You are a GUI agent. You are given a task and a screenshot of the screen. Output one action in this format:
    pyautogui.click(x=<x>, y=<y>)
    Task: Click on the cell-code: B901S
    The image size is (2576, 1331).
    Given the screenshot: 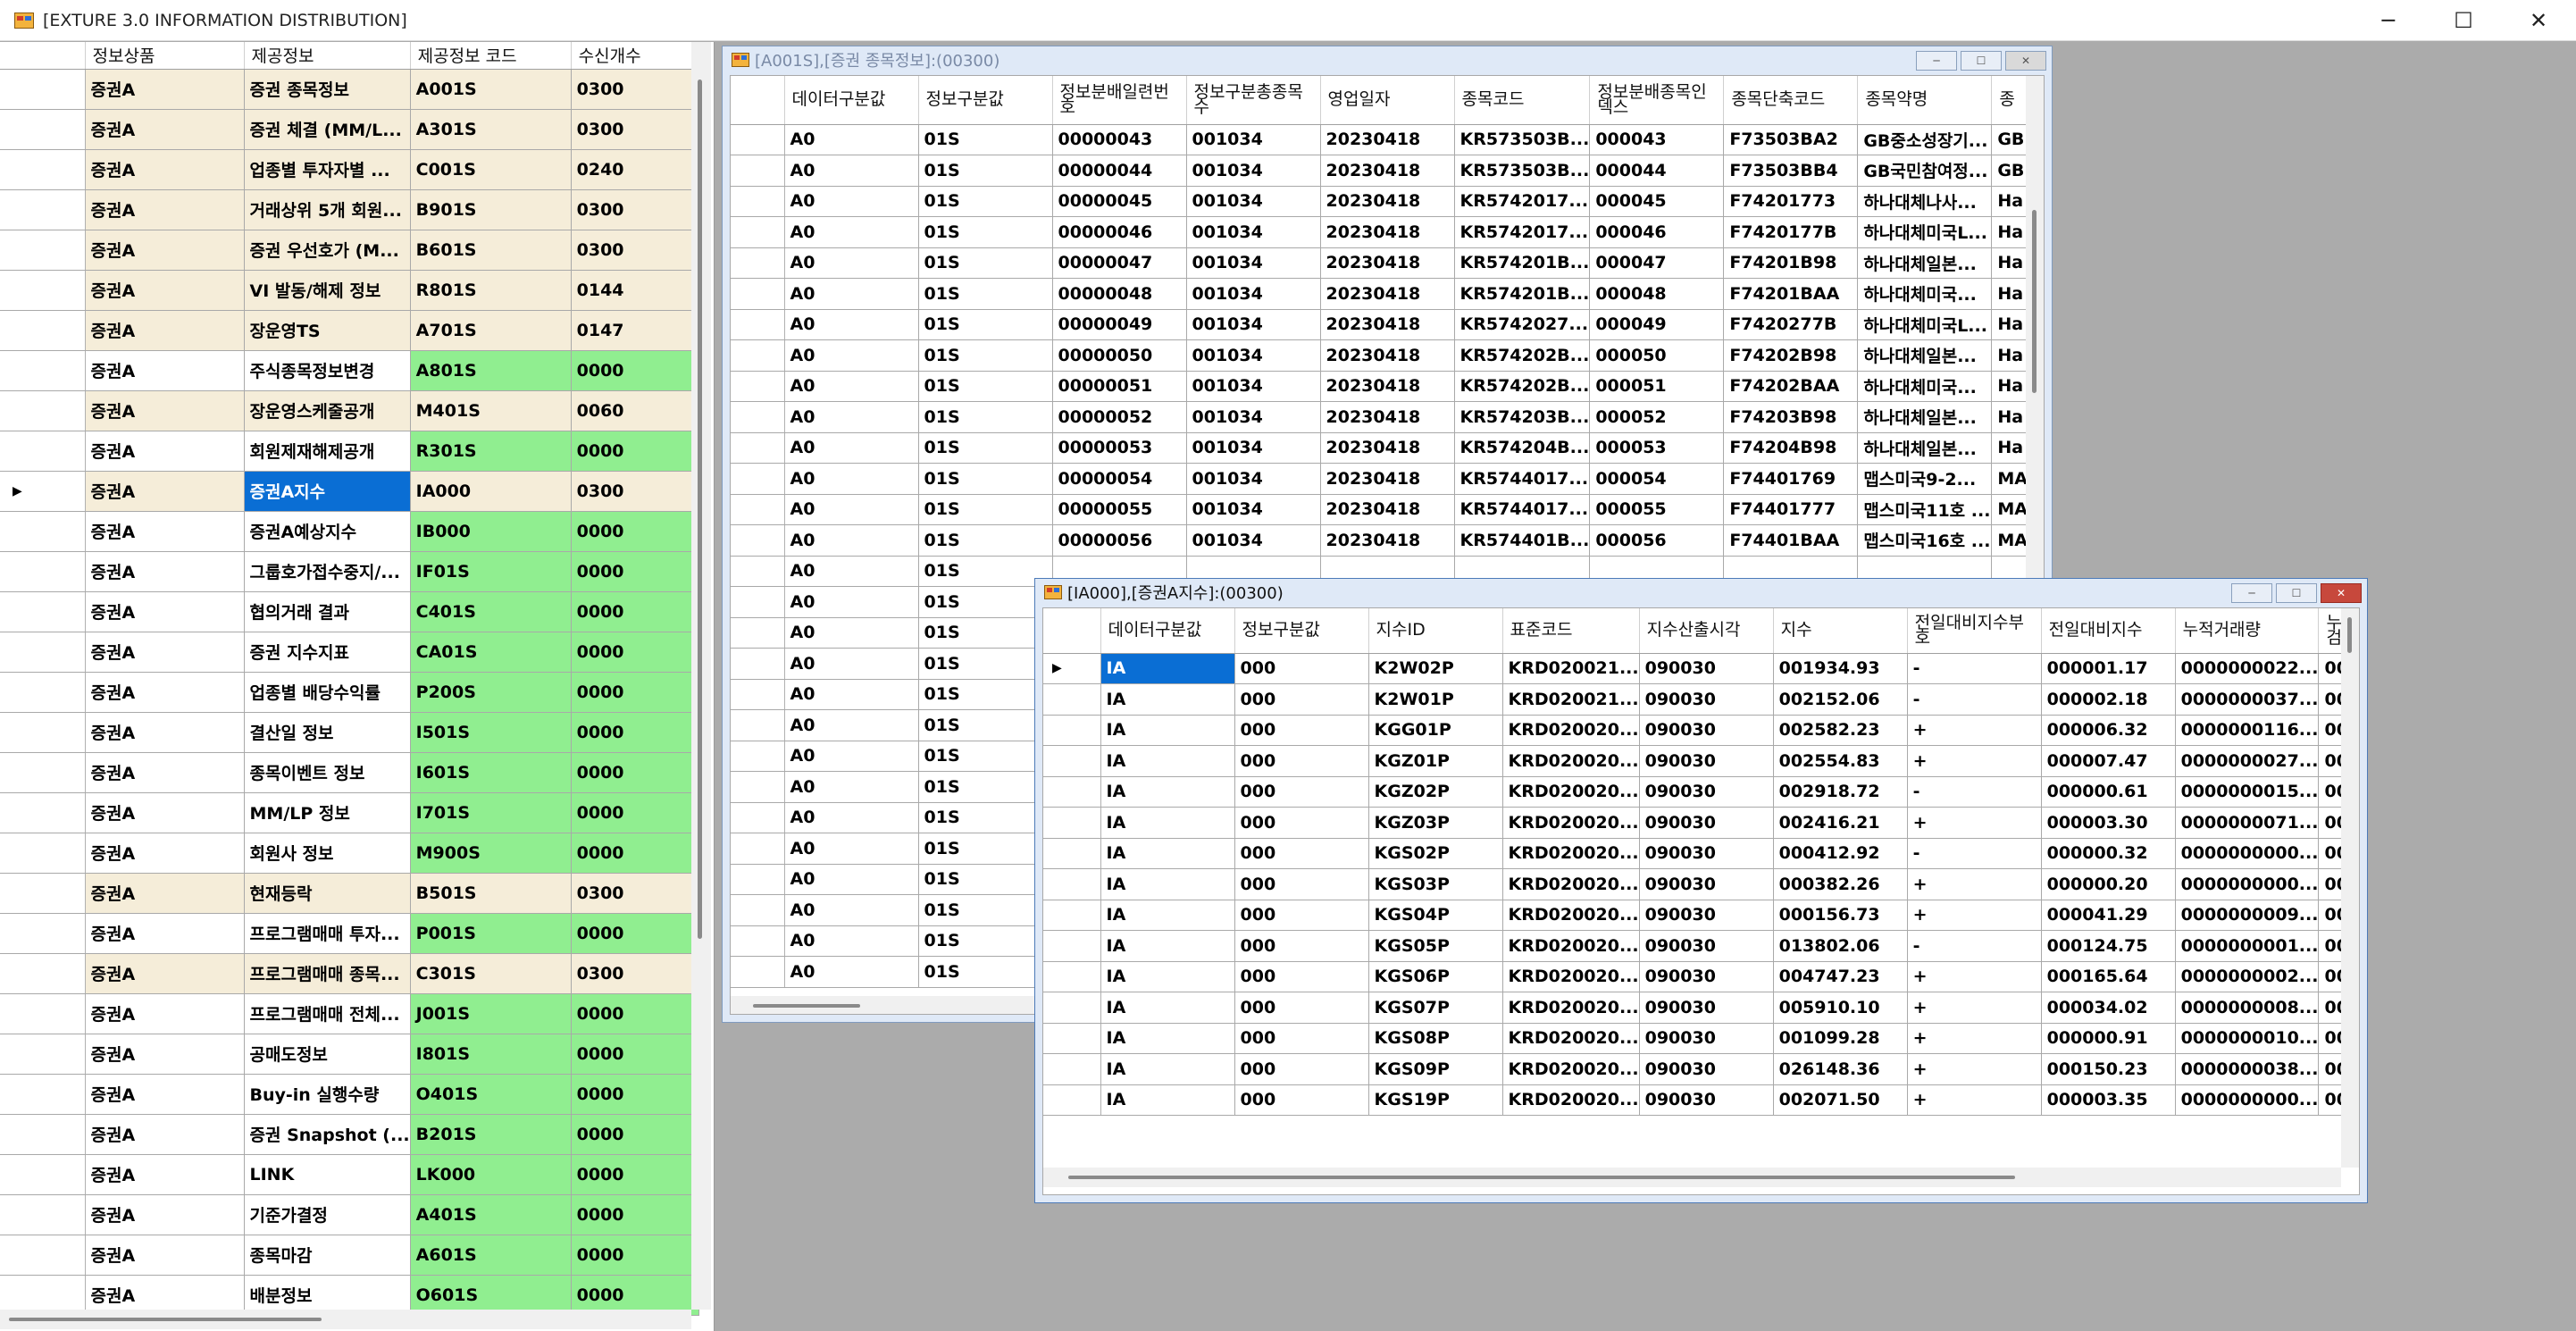 What is the action you would take?
    pyautogui.click(x=491, y=209)
    